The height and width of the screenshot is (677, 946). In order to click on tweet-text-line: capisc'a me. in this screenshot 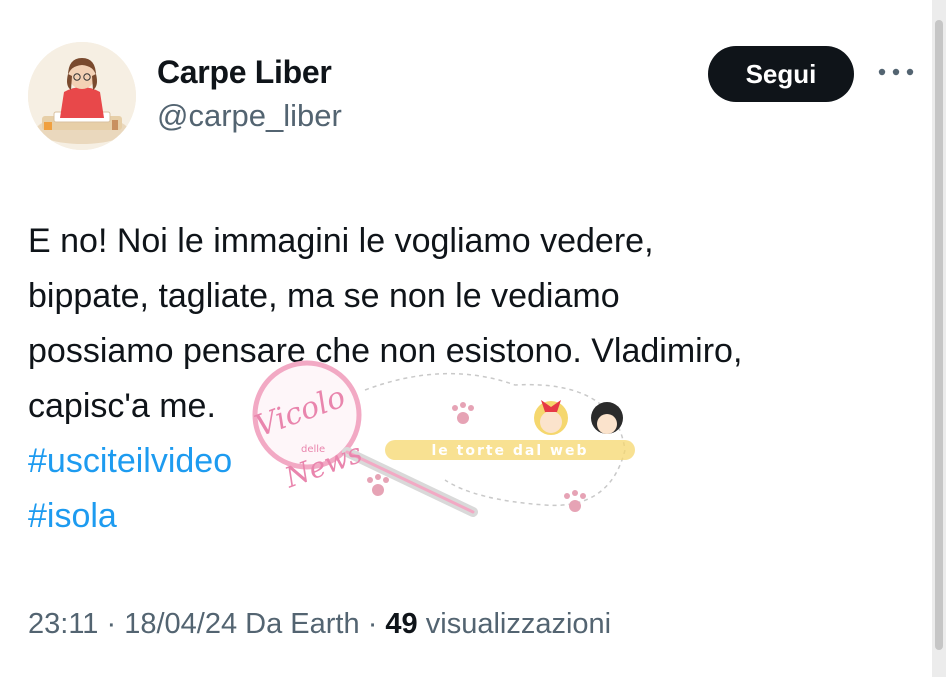, I will do `click(122, 406)`.